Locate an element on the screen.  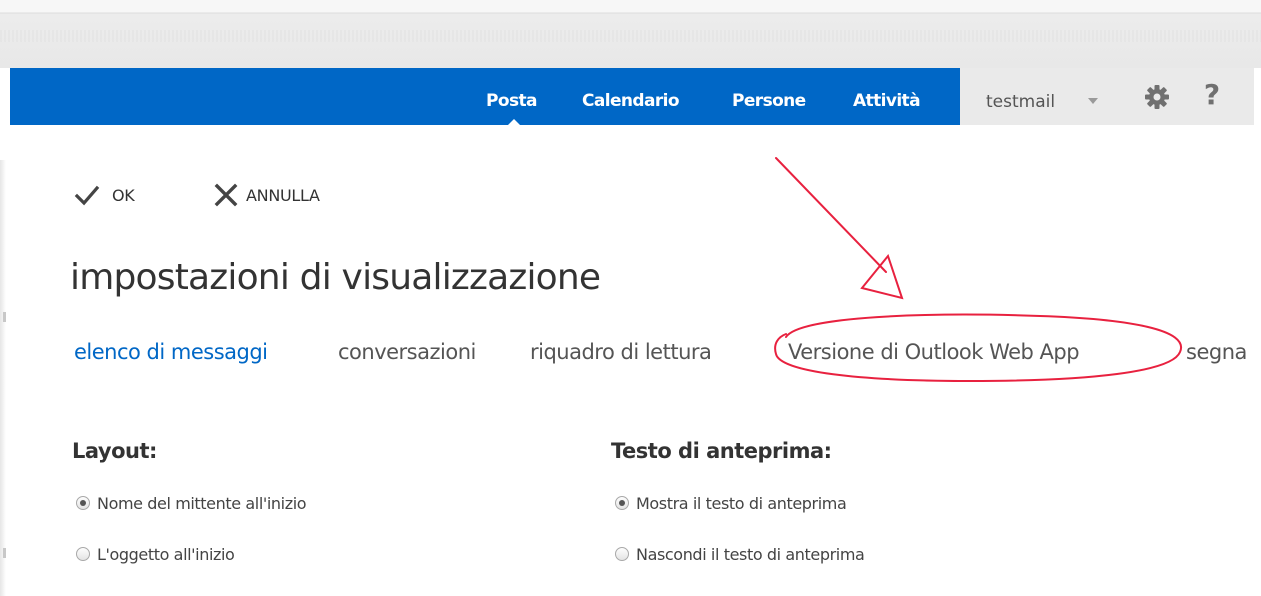
nav-tab-attivita: Attività is located at coordinates (887, 96).